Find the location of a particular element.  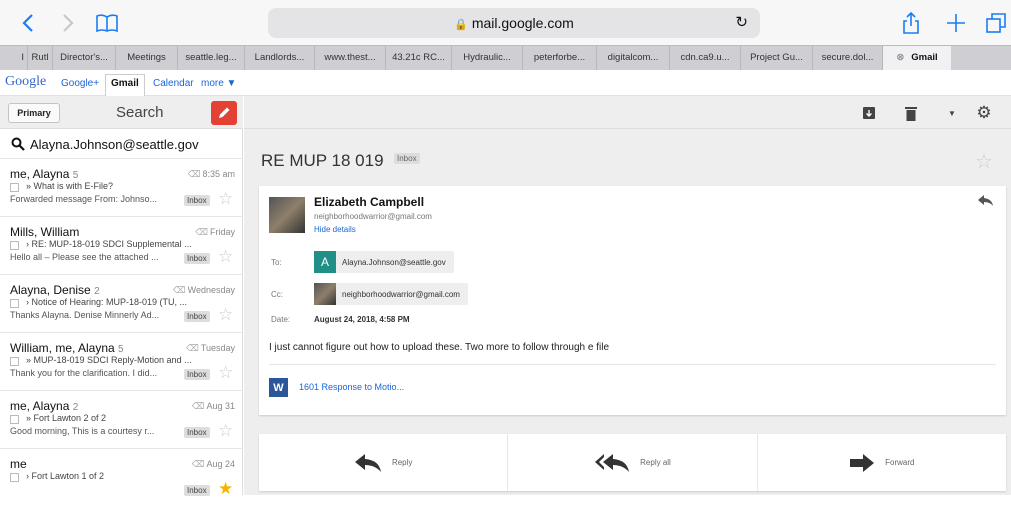

reply-label: Reply is located at coordinates (402, 462).